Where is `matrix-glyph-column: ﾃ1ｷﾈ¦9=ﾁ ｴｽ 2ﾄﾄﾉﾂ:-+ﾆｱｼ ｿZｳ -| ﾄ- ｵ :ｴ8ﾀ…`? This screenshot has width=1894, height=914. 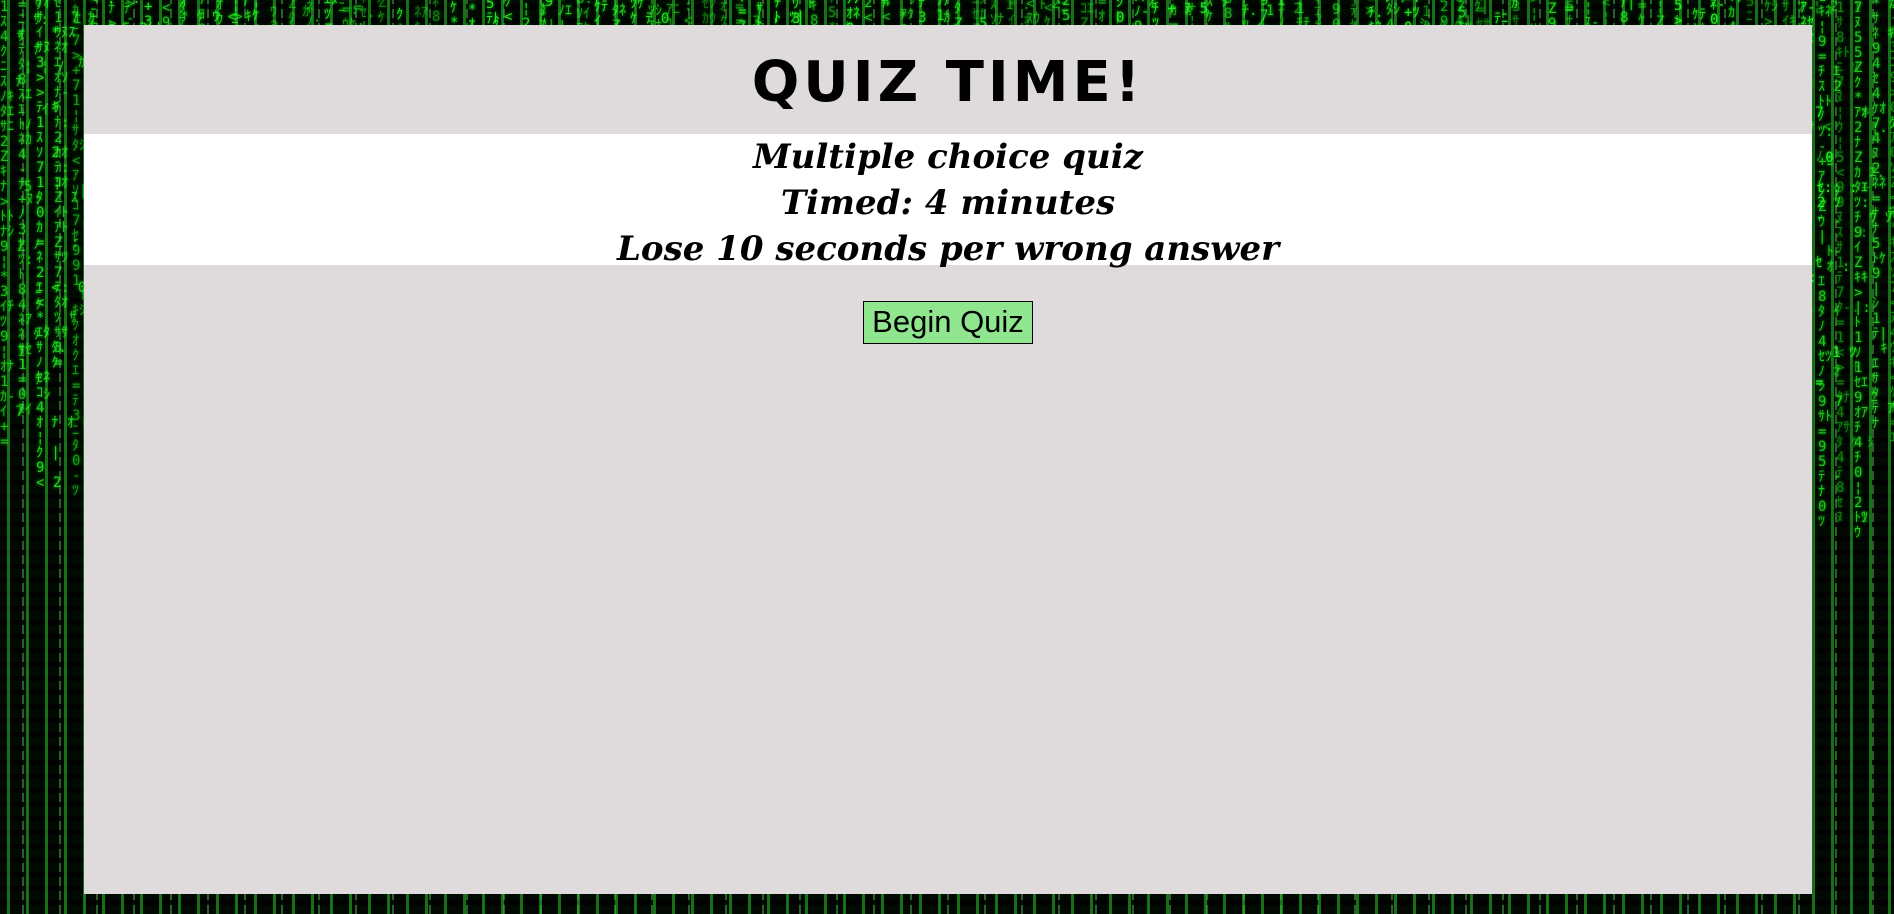 matrix-glyph-column: ﾃ1ｷﾈ¦9=ﾁ ｴｽ 2ﾄﾄﾉﾂ:-+ﾆｱｼ ｿZｳ -| ﾄ- ｵ :ｴ8ﾀ… is located at coordinates (1834, 265).